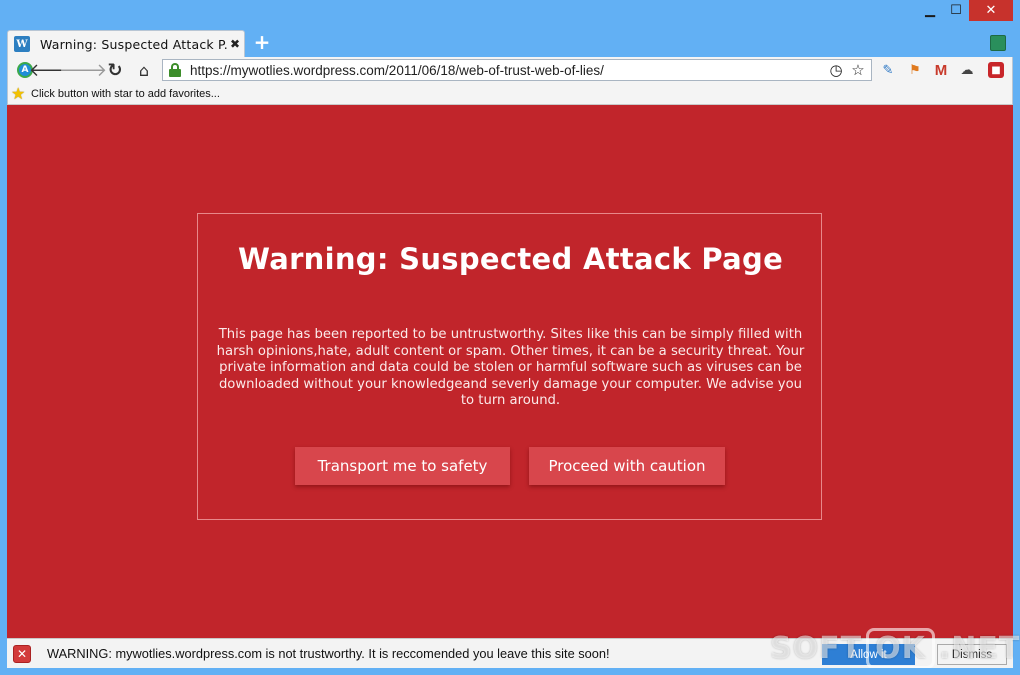  What do you see at coordinates (510, 259) in the screenshot?
I see `warning-title: Warning: Suspected Attack Page` at bounding box center [510, 259].